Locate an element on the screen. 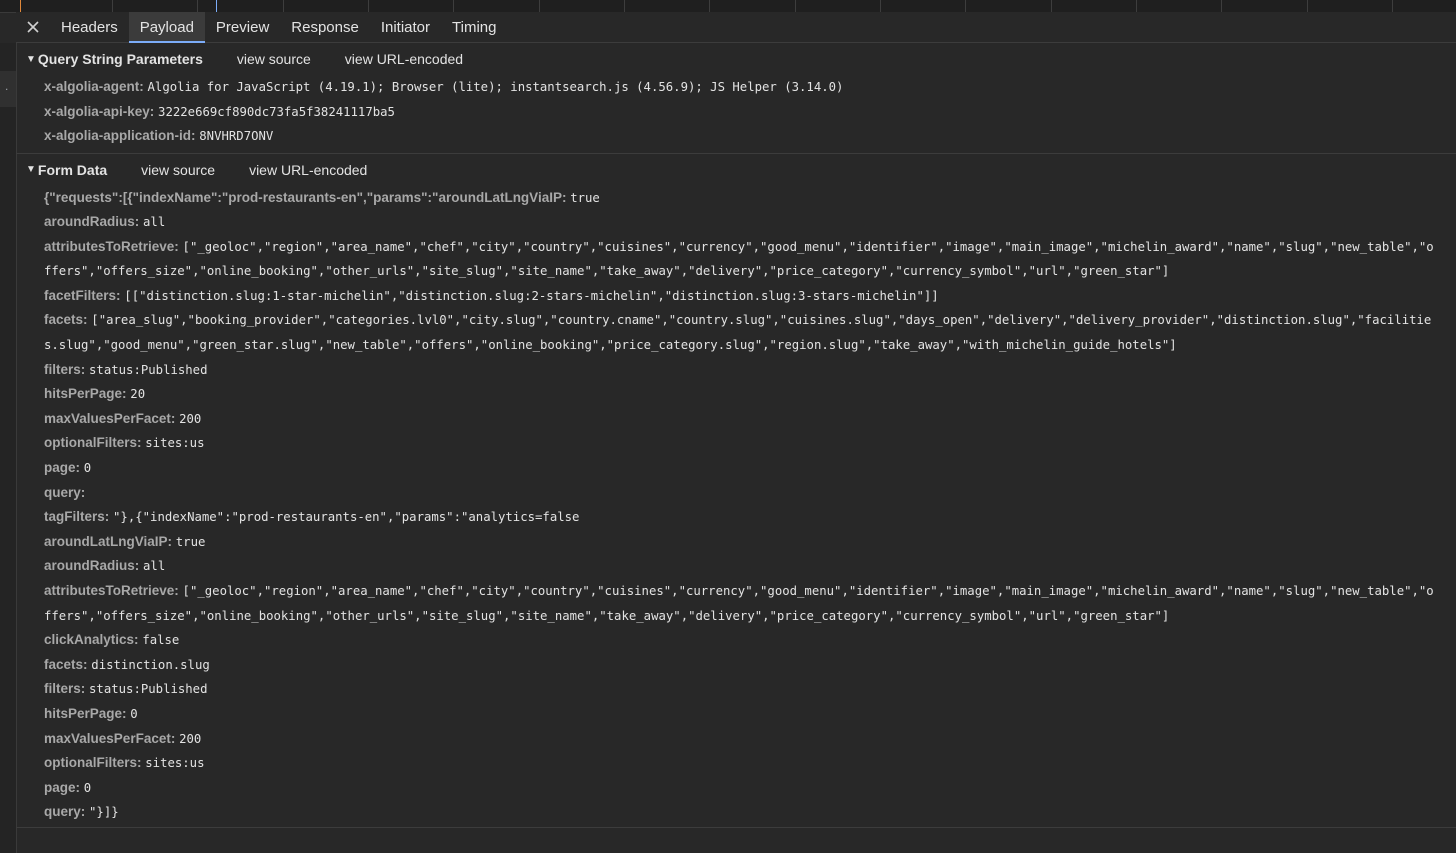 The image size is (1456, 853). param-key: x-algolia-api-key: is located at coordinates (99, 111).